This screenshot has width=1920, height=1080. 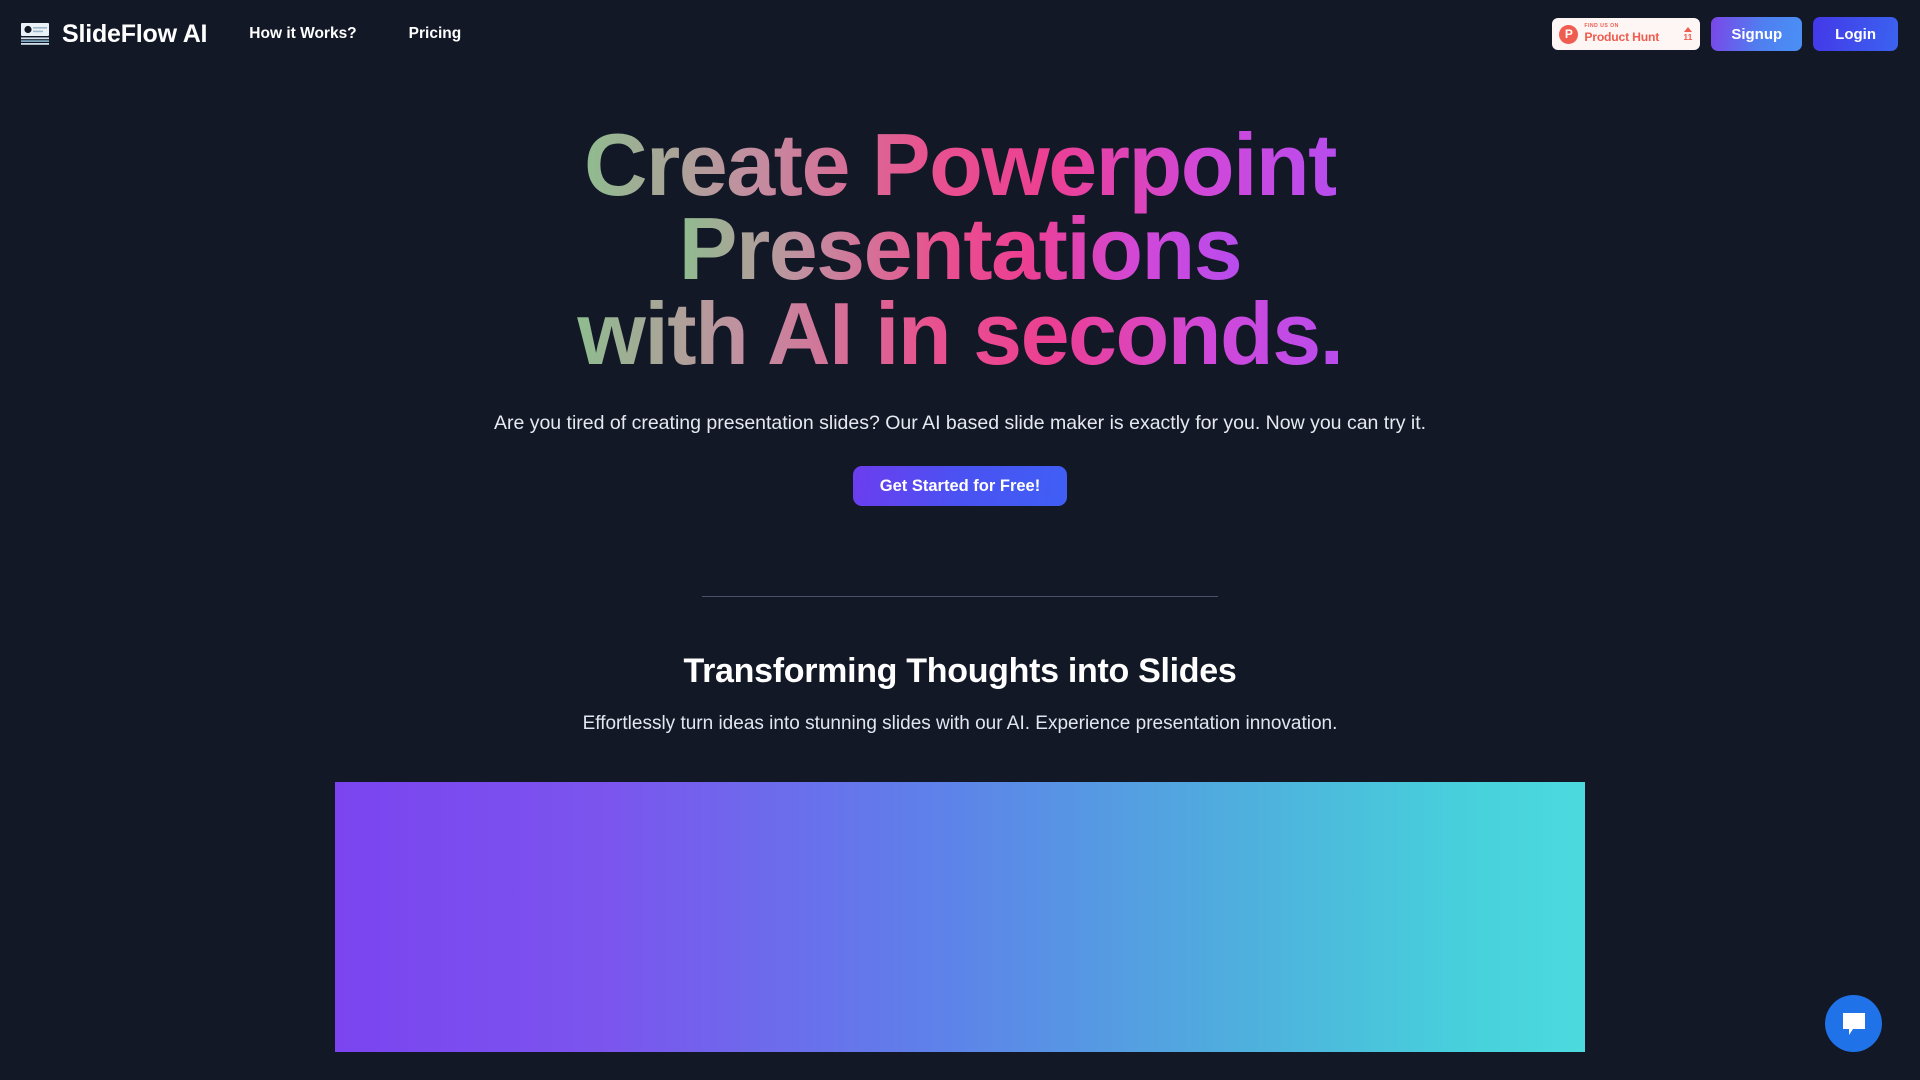 What do you see at coordinates (1757, 34) in the screenshot?
I see `signup-button: Signup` at bounding box center [1757, 34].